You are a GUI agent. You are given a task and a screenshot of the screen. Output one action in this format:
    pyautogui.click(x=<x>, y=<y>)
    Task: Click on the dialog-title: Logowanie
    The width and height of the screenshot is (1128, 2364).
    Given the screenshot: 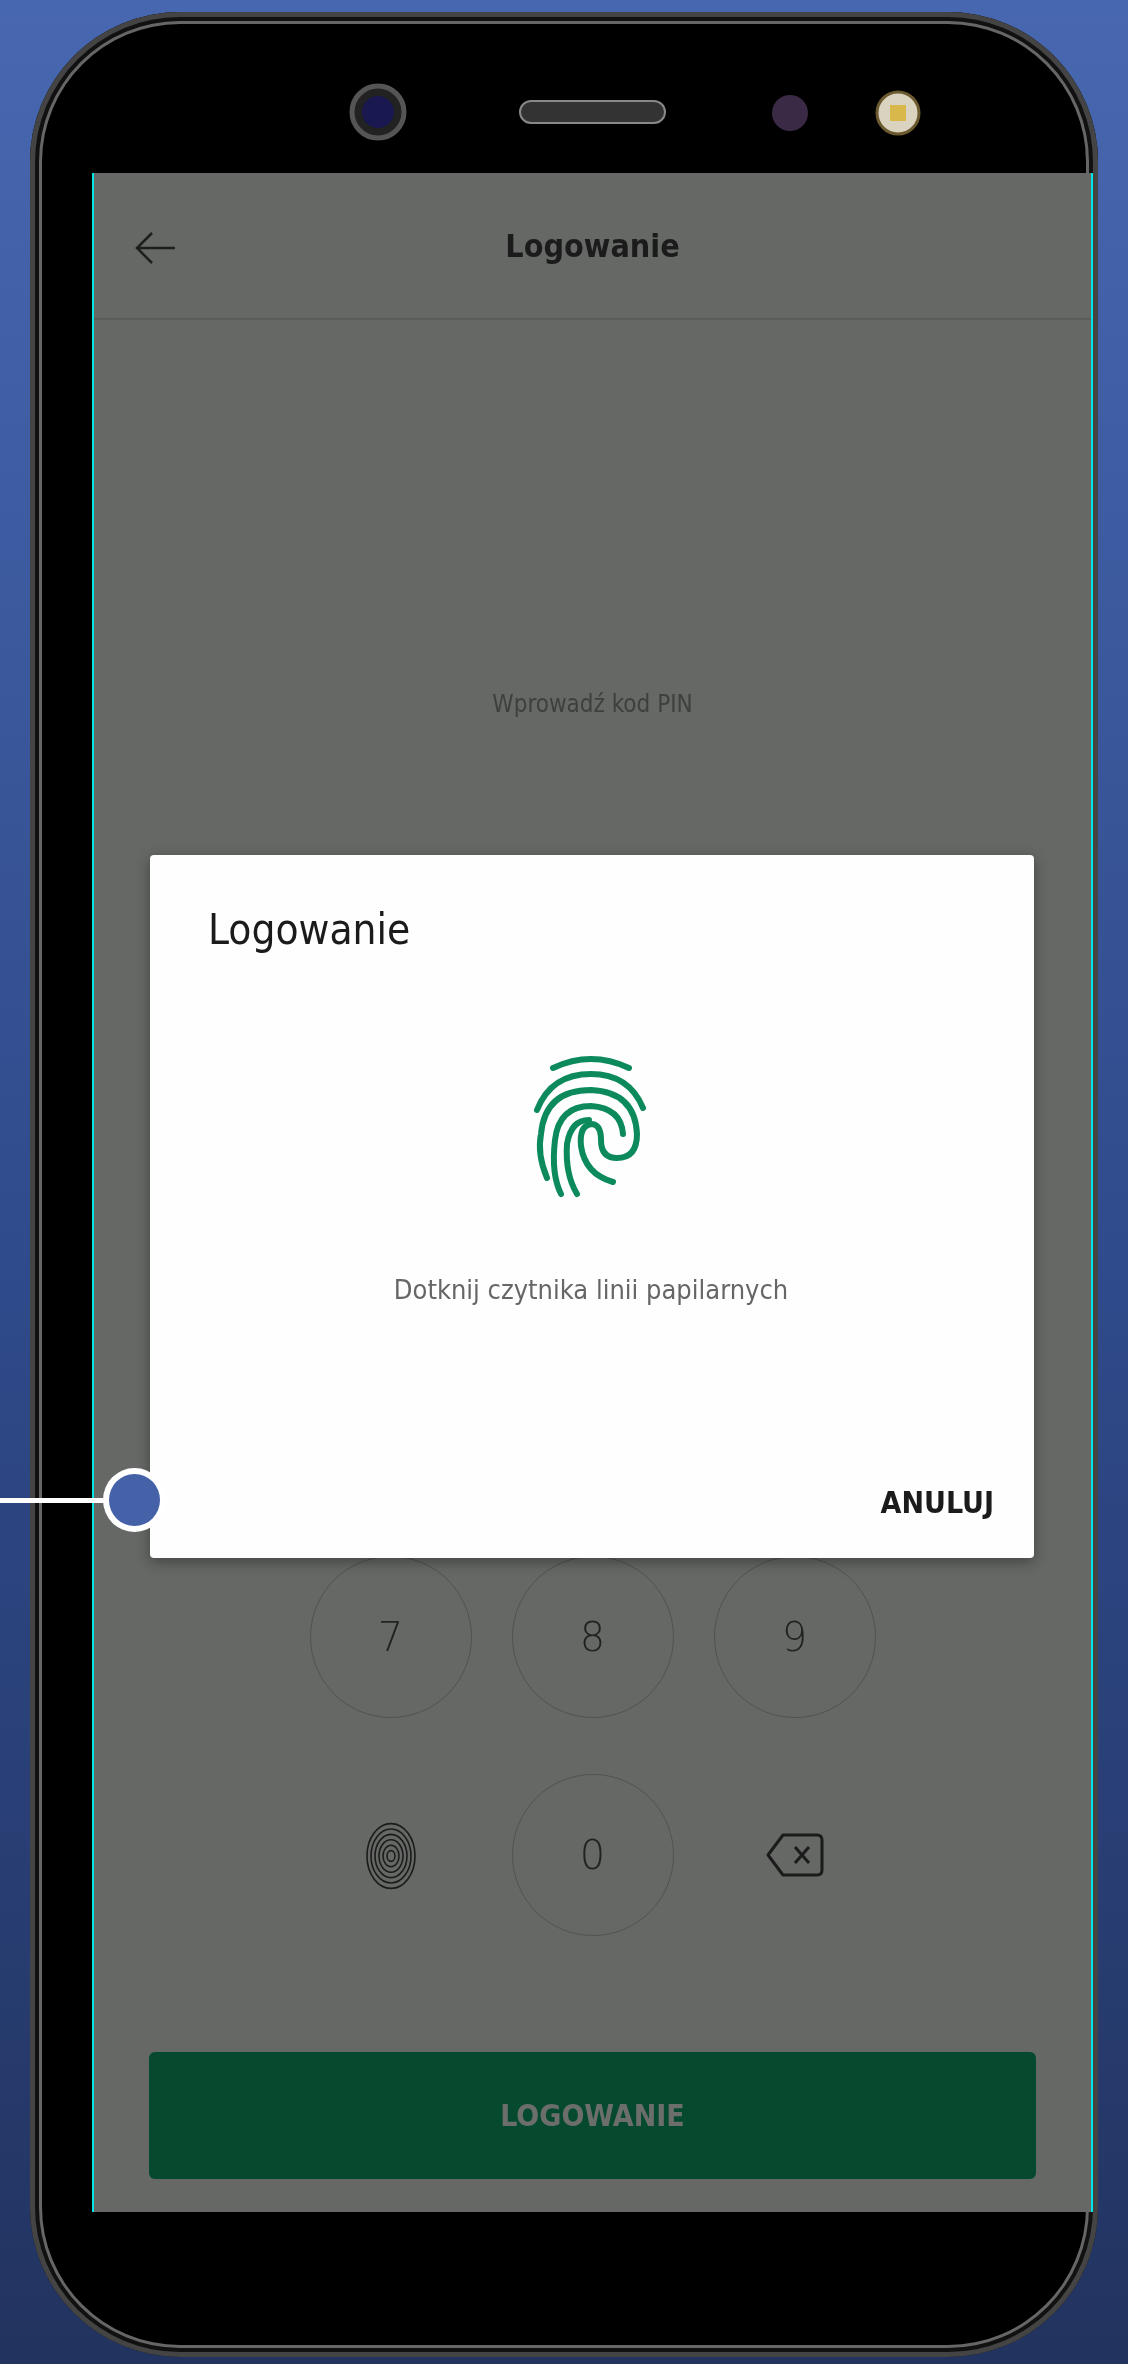 What is the action you would take?
    pyautogui.click(x=309, y=929)
    